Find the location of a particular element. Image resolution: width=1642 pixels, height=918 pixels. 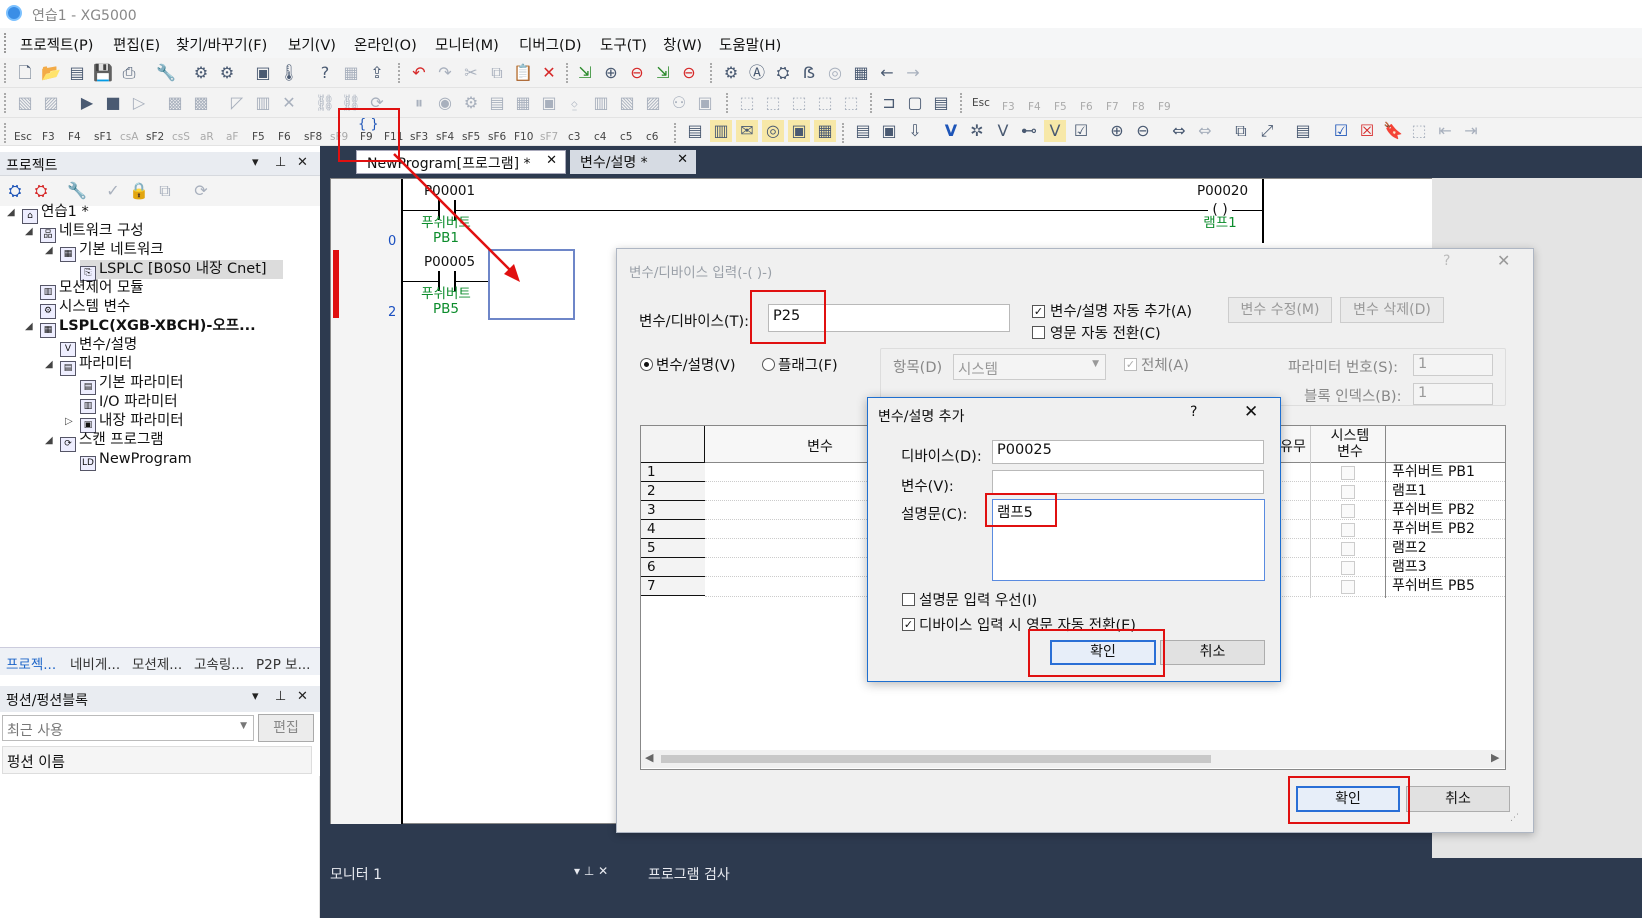

func-pin-icon: ⊥ is located at coordinates (280, 696).